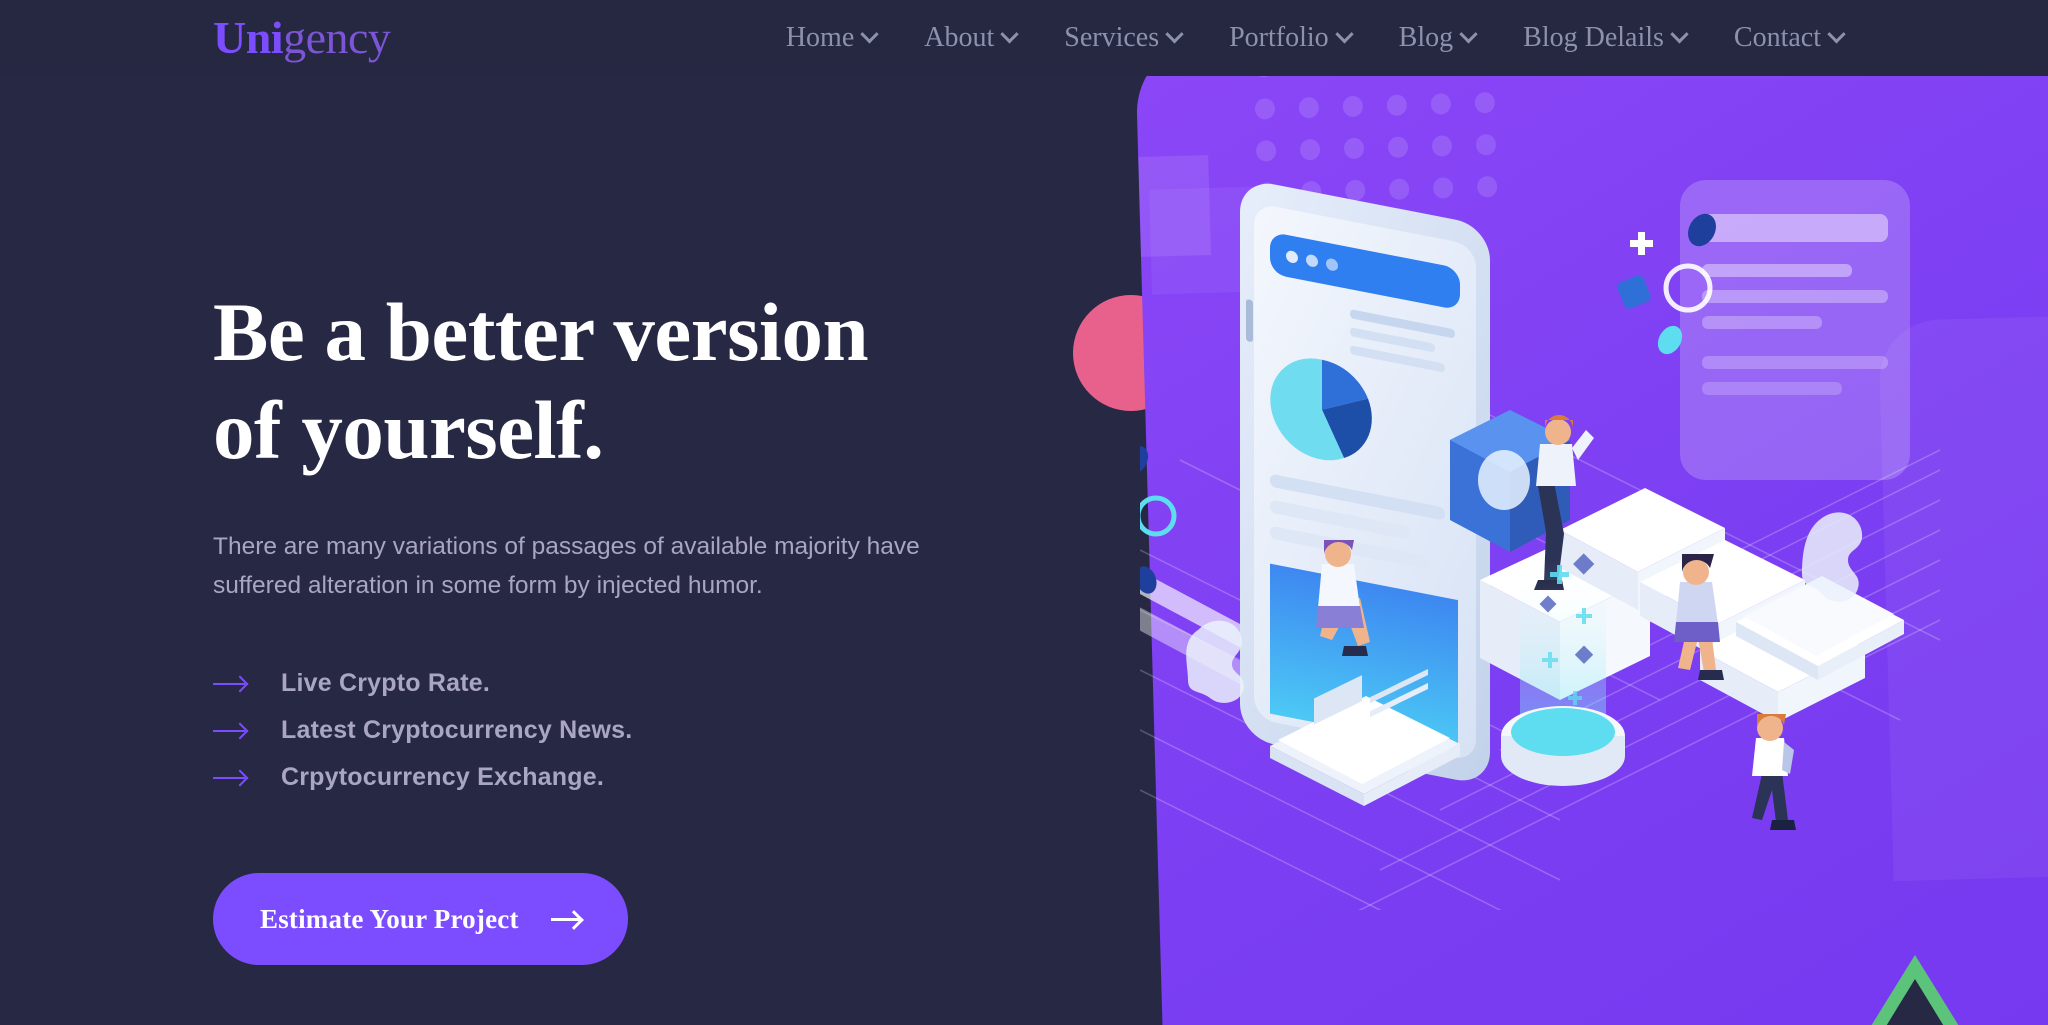  Describe the element at coordinates (442, 777) in the screenshot. I see `feature-label: Crpytocurrency Exchange.` at that location.